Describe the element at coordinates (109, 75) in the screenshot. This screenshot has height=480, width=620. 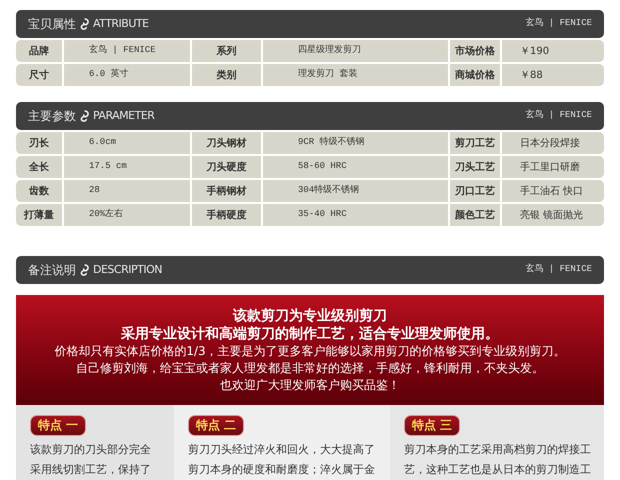
I see `attribute-value: 6.0 英寸` at that location.